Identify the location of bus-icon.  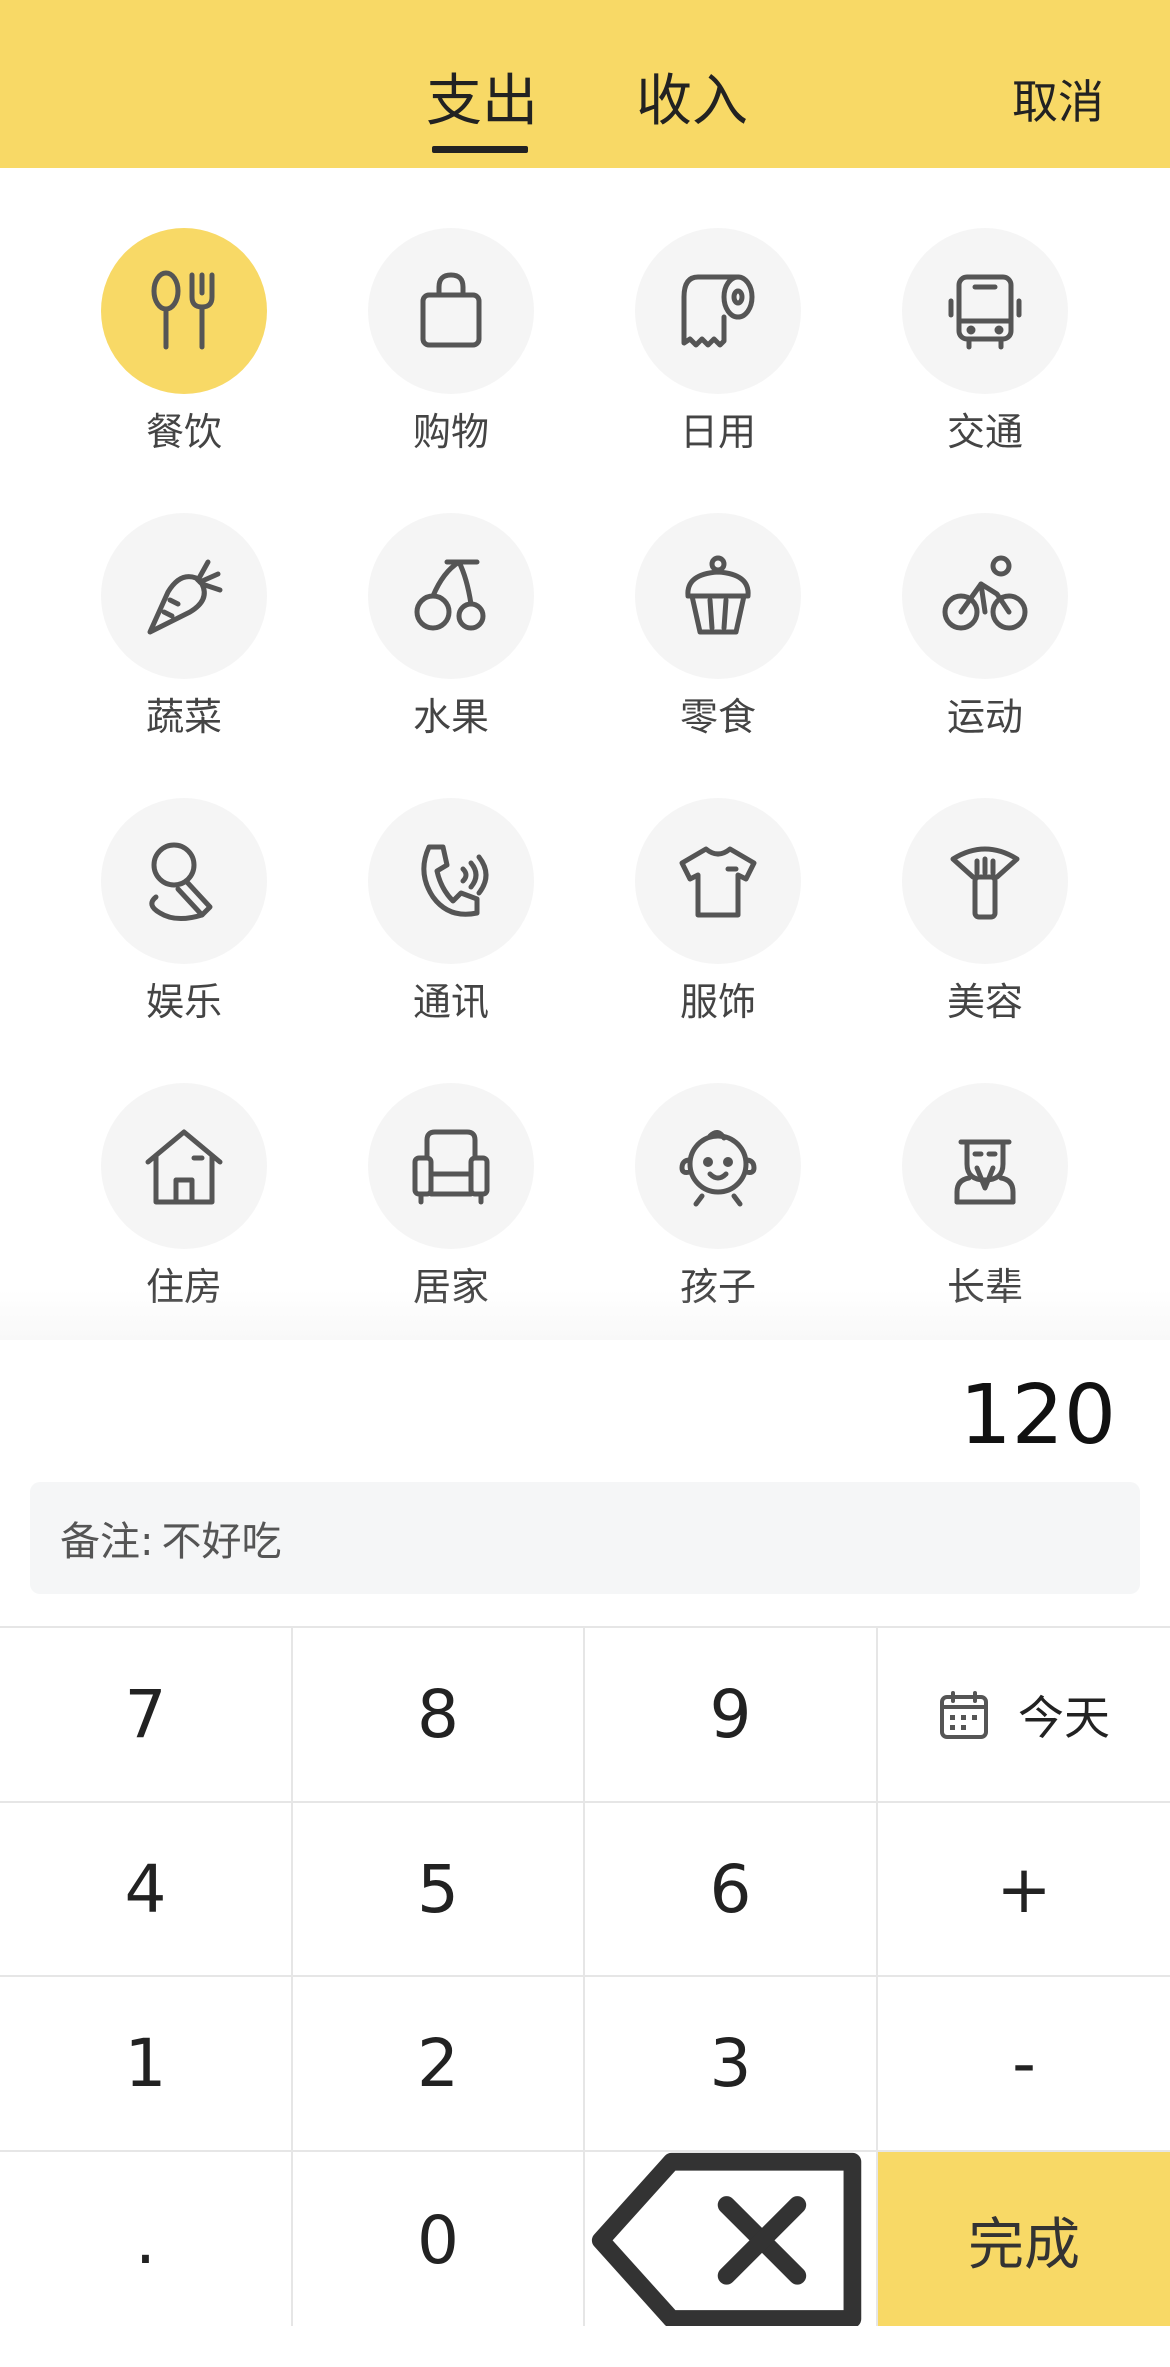
(985, 312).